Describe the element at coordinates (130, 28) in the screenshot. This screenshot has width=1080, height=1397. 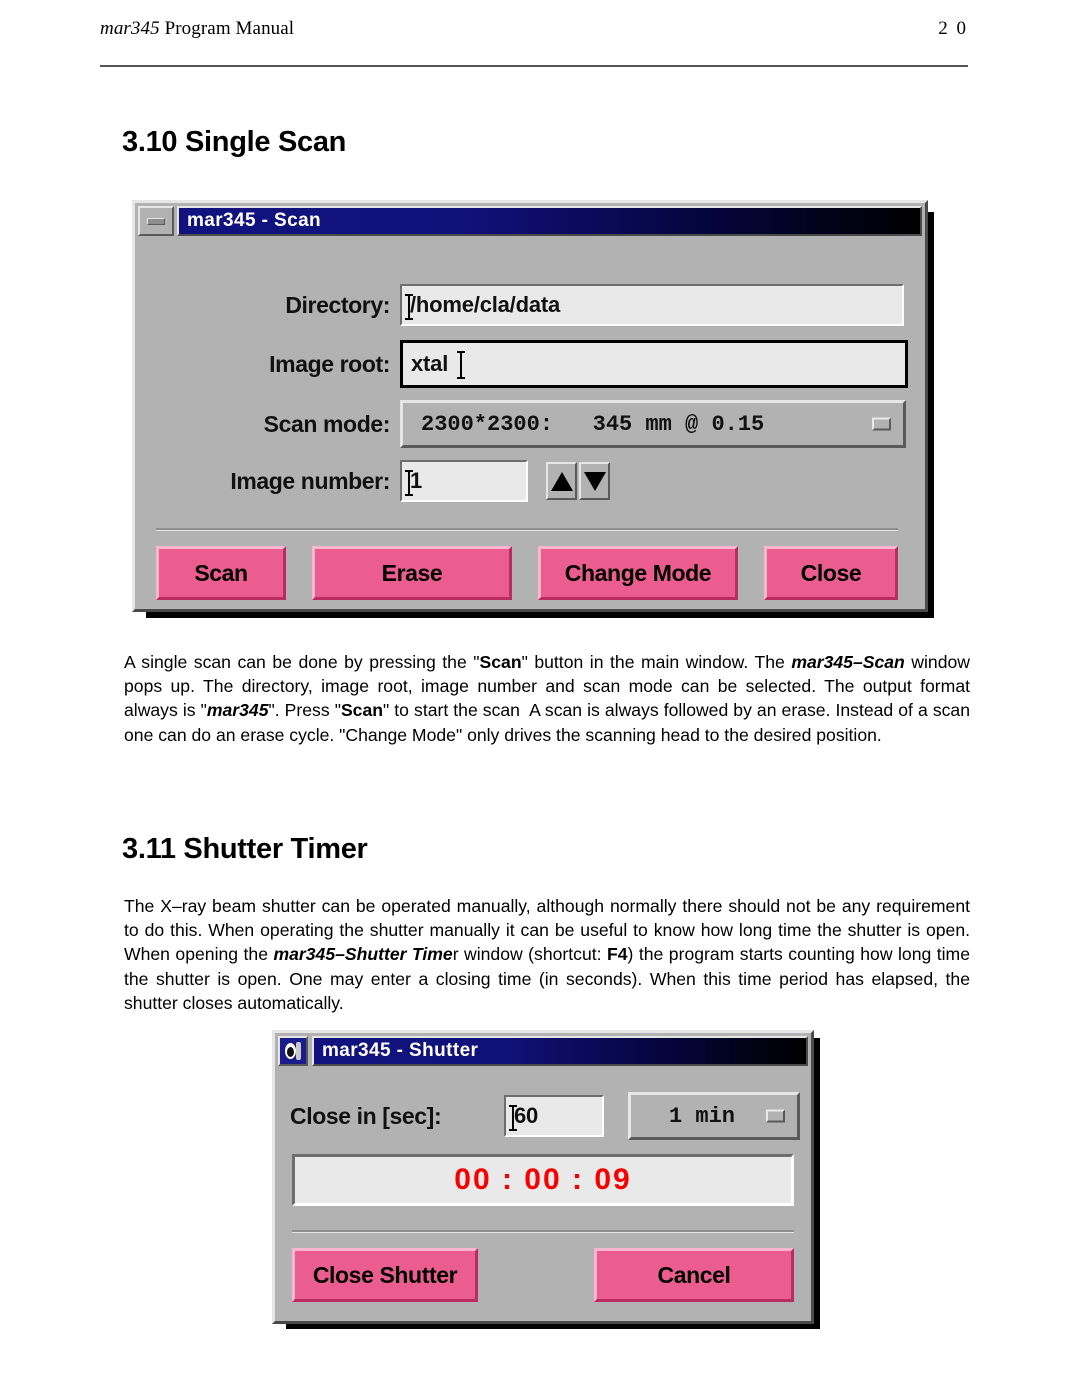
I see `manual-title-product: mar345` at that location.